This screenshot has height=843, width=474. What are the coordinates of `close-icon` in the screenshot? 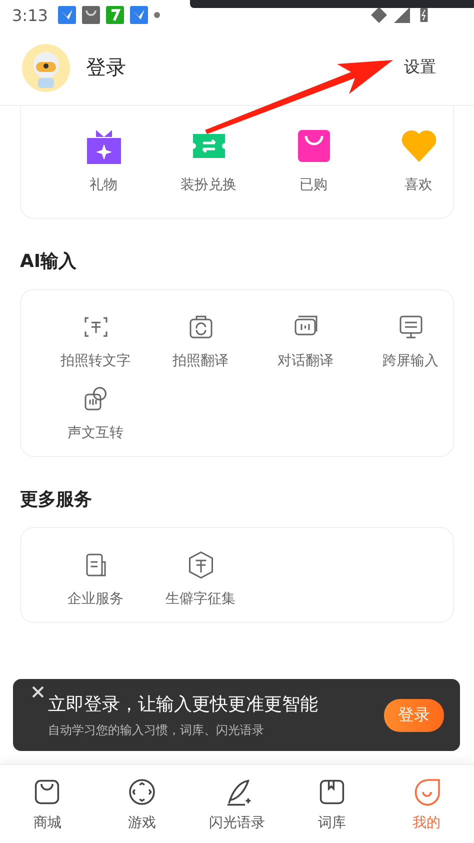 It's located at (38, 692).